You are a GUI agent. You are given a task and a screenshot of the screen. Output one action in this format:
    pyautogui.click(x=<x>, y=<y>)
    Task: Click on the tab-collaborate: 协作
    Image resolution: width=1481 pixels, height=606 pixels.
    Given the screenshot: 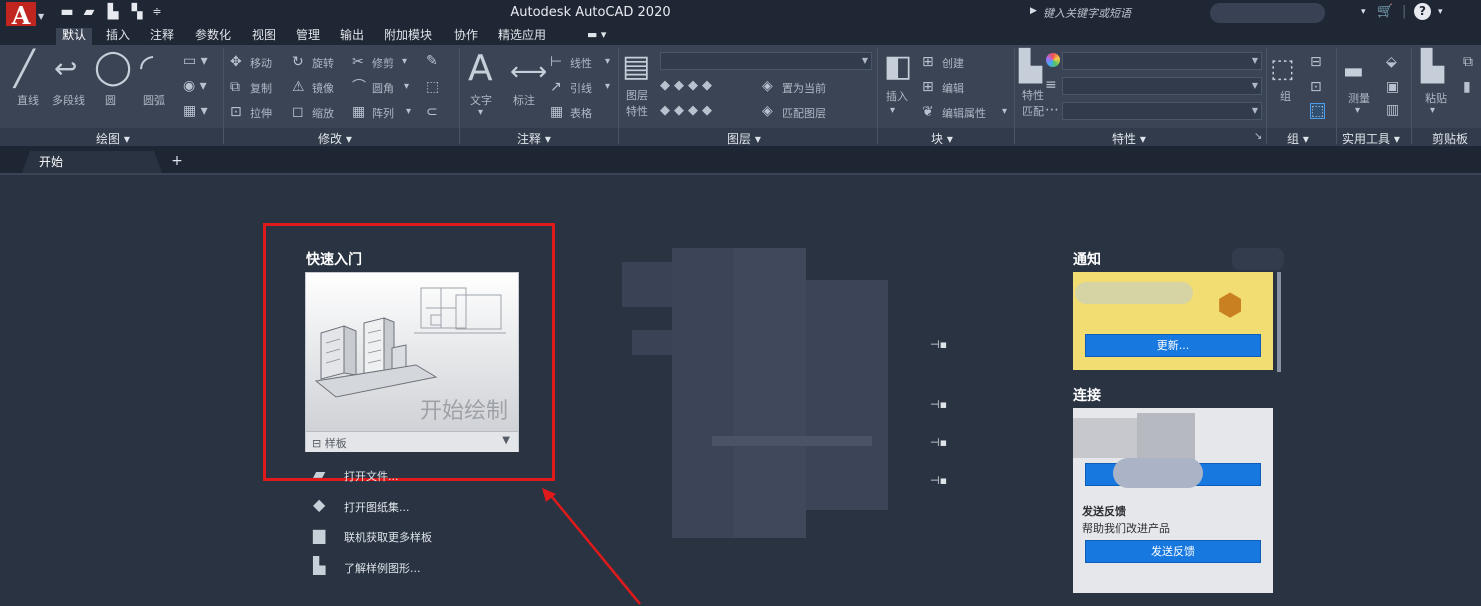 What is the action you would take?
    pyautogui.click(x=466, y=36)
    